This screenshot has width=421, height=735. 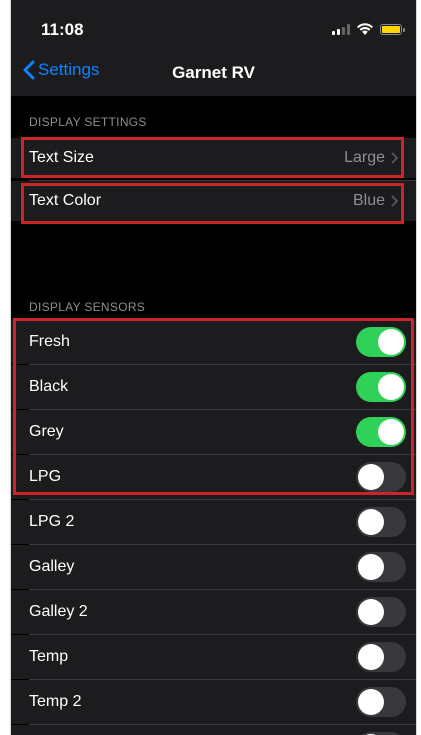 What do you see at coordinates (213, 702) in the screenshot?
I see `sensor-row: Temp 2` at bounding box center [213, 702].